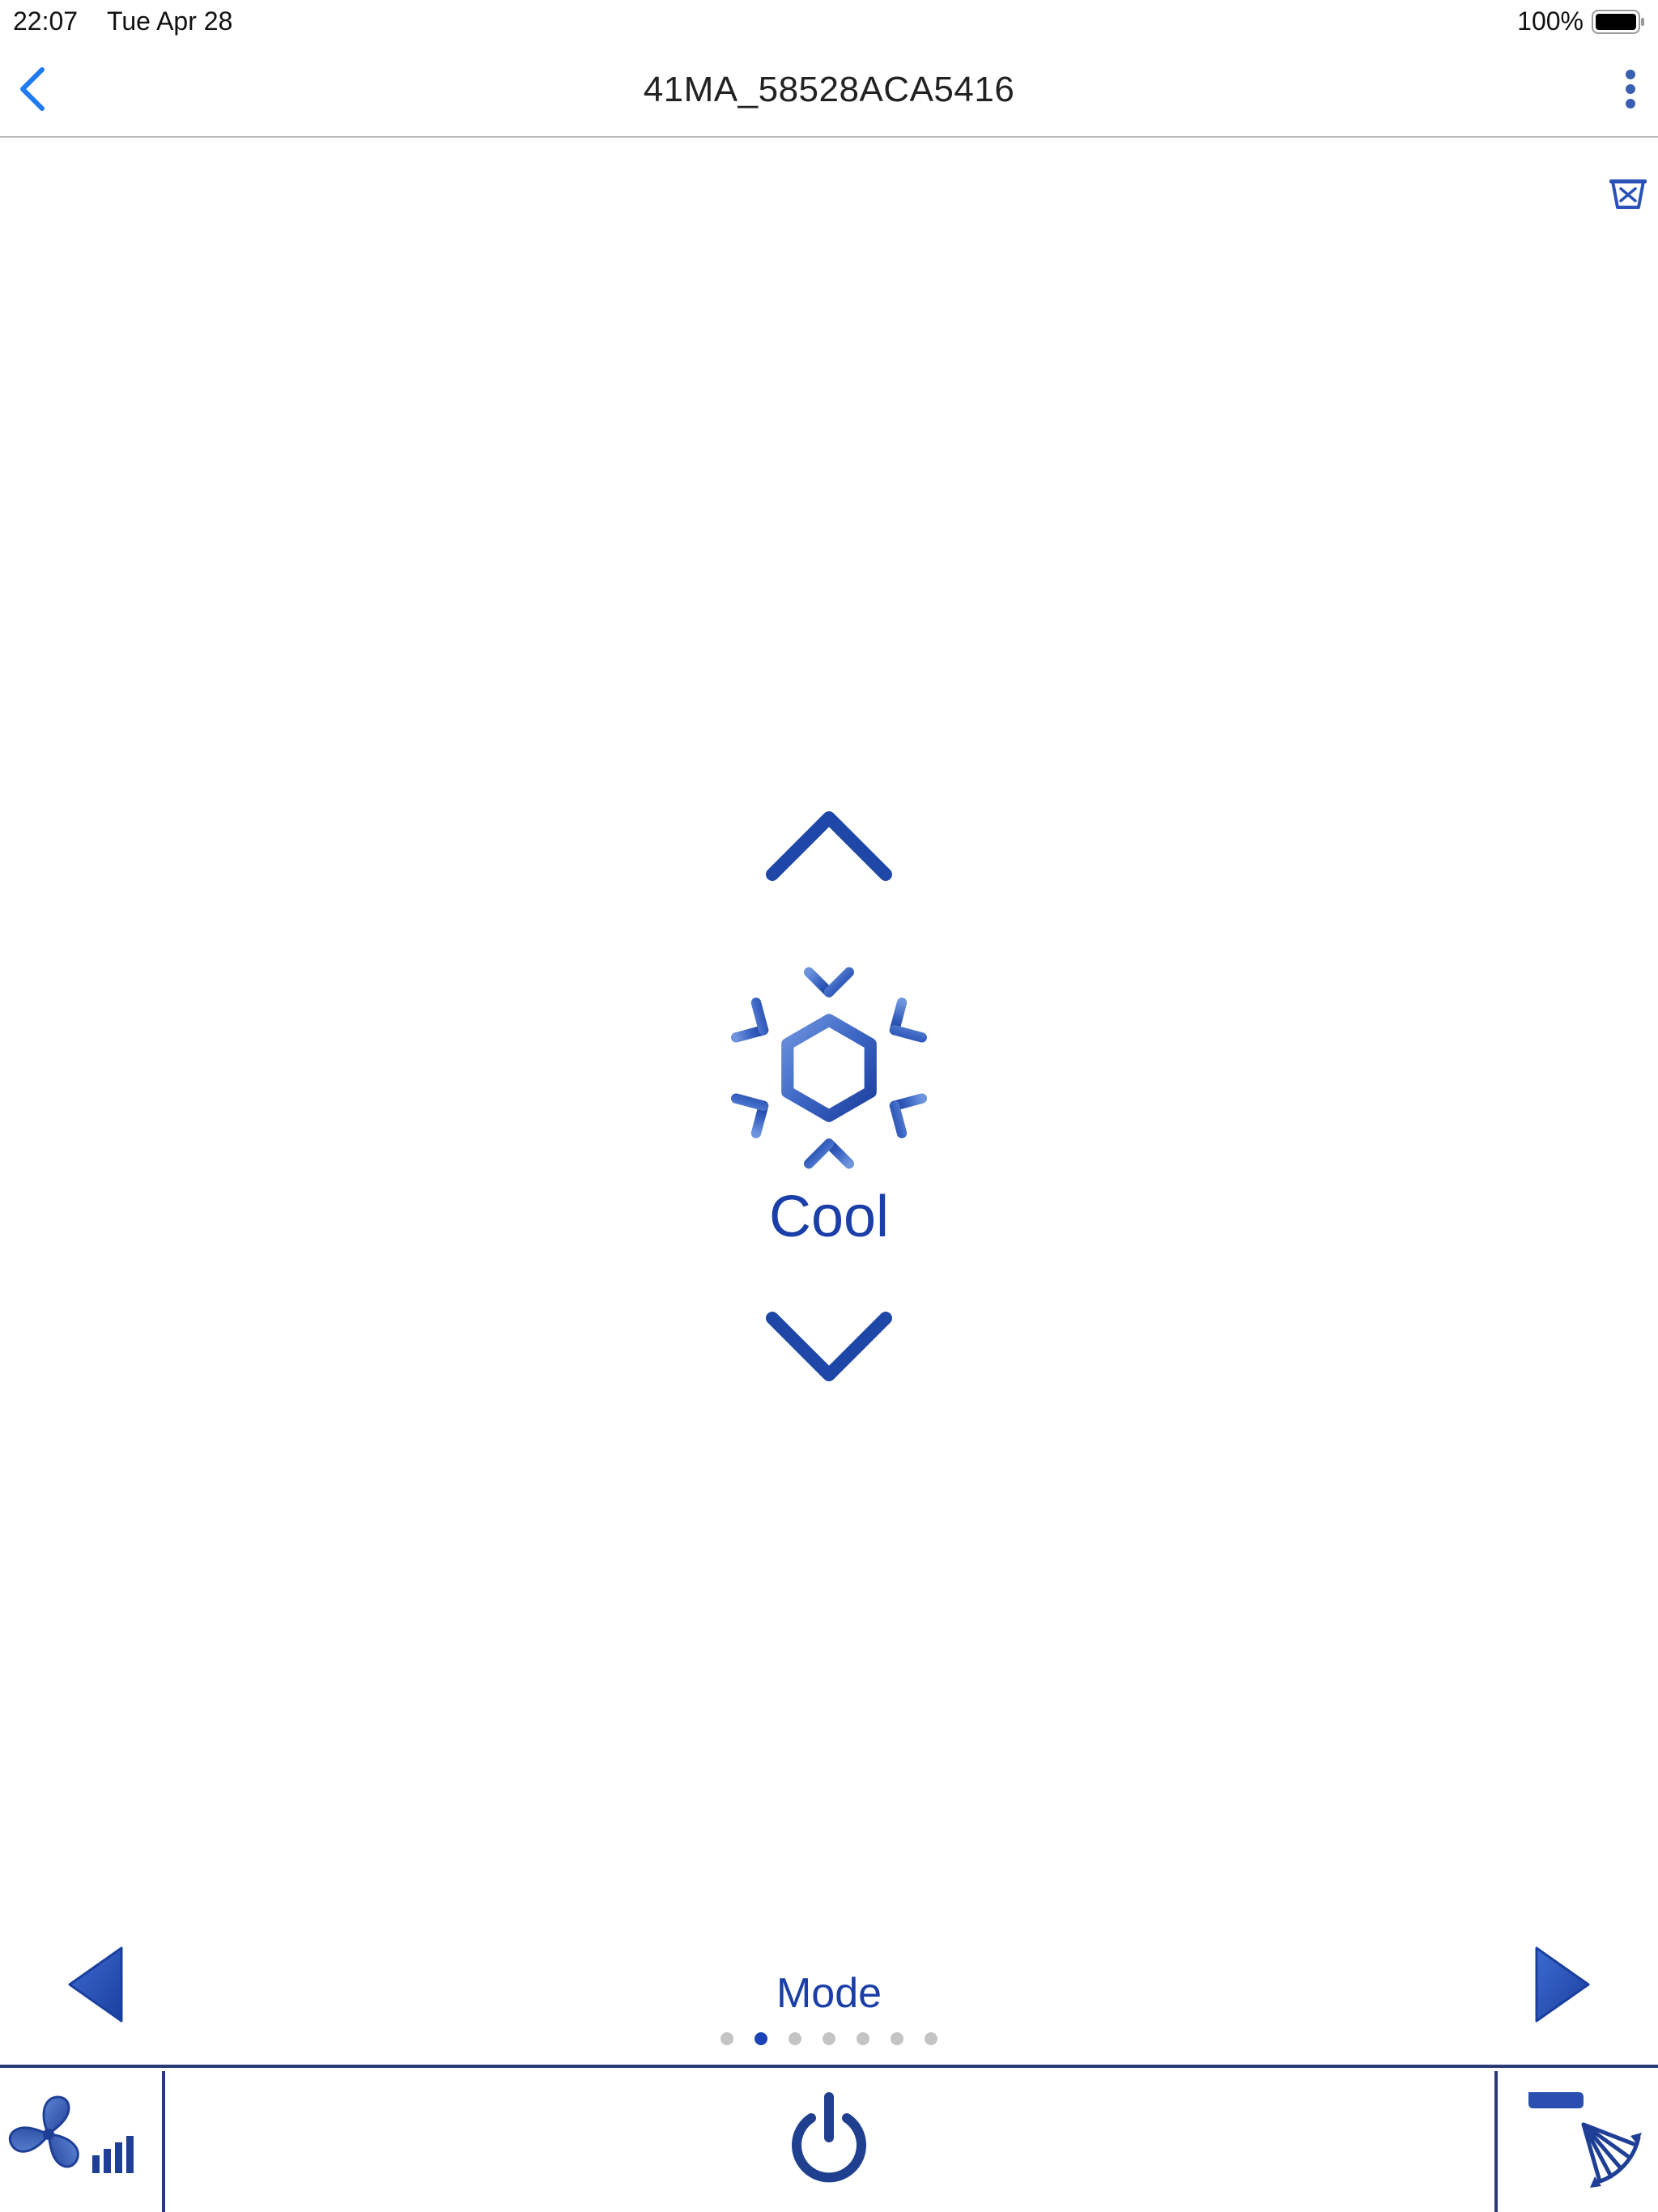 Image resolution: width=1658 pixels, height=2212 pixels. Describe the element at coordinates (170, 21) in the screenshot. I see `status-date: Tue Apr 28` at that location.